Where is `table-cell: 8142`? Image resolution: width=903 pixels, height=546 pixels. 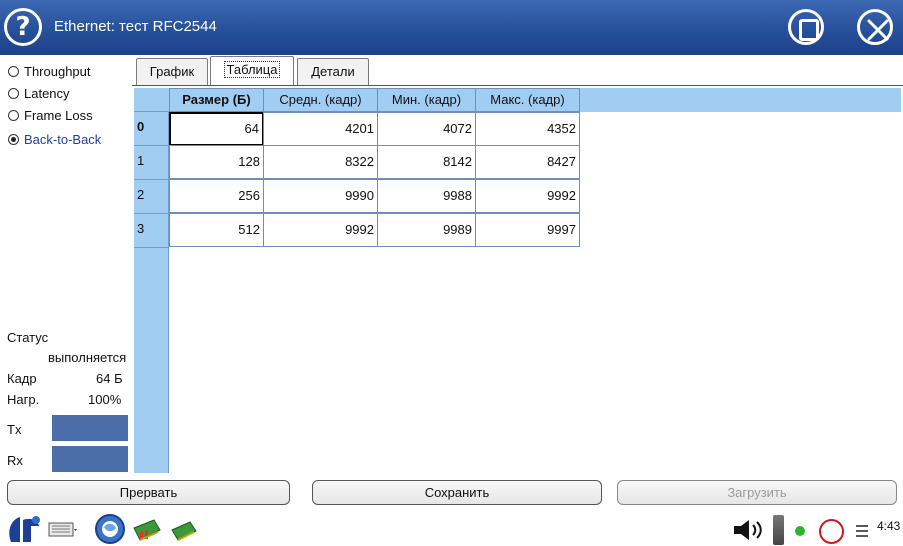 table-cell: 8142 is located at coordinates (426, 162).